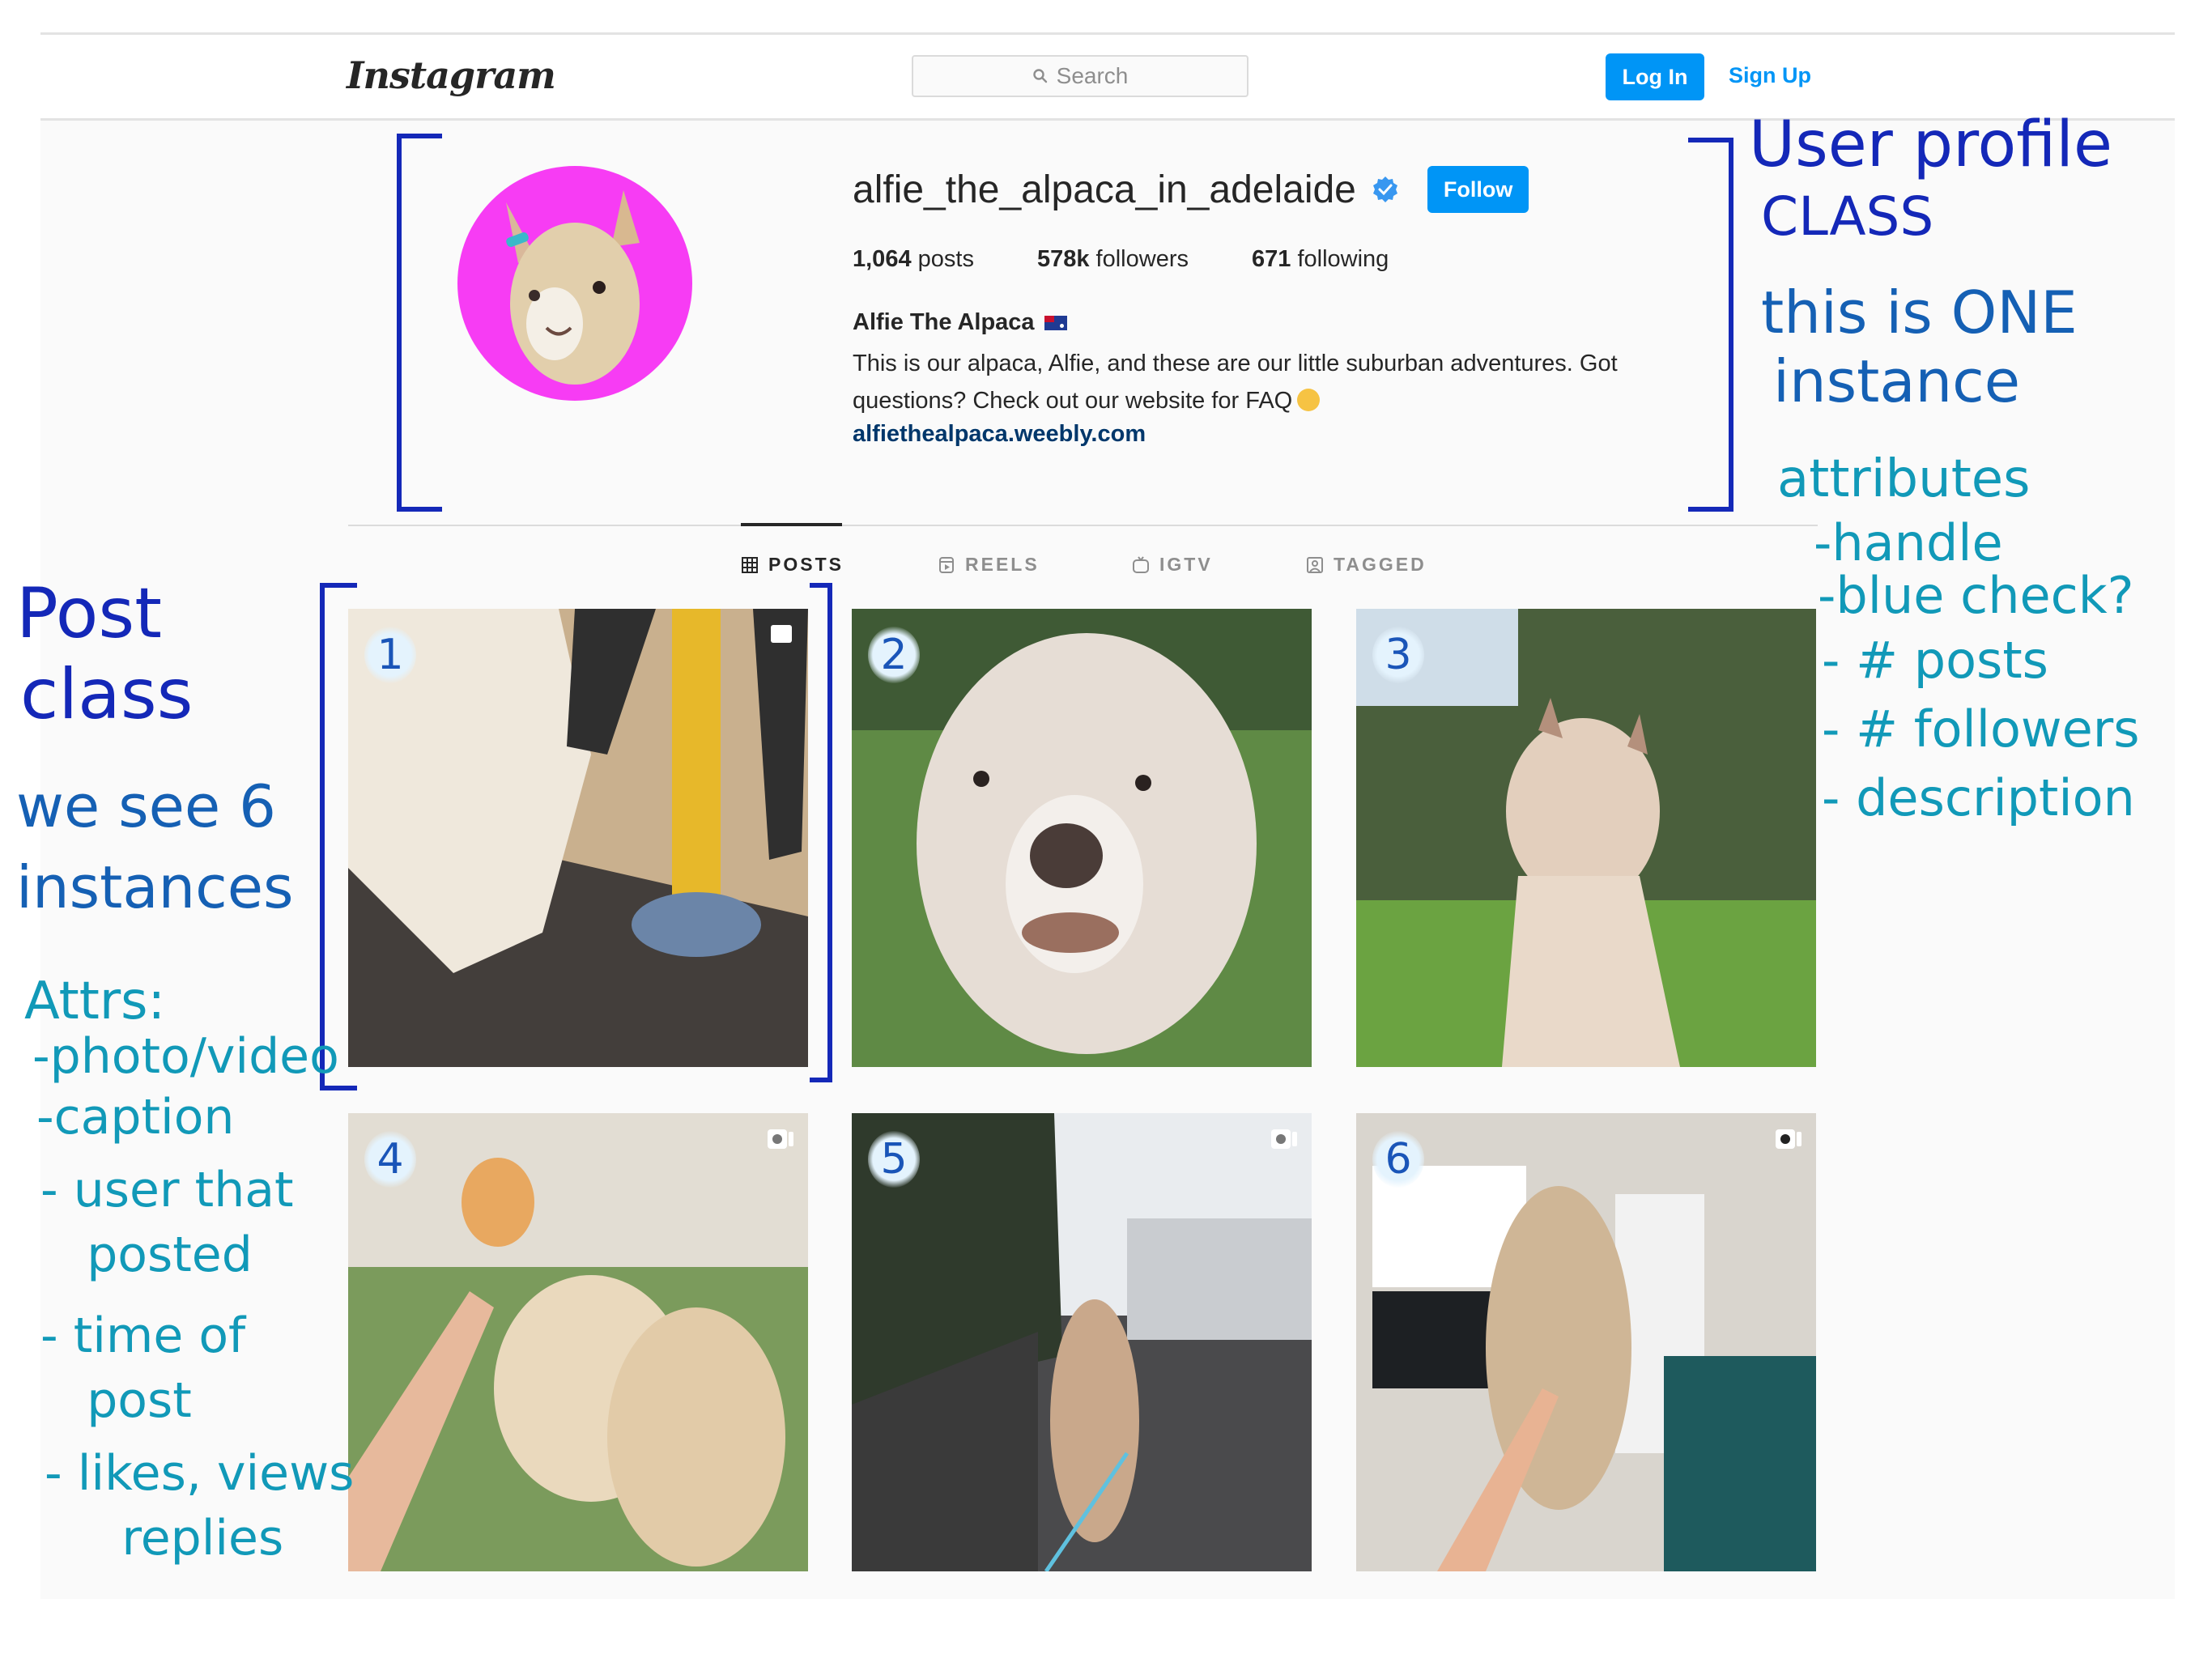 The height and width of the screenshot is (1658, 2212). What do you see at coordinates (136, 1117) in the screenshot?
I see `annotation-attr: -caption` at bounding box center [136, 1117].